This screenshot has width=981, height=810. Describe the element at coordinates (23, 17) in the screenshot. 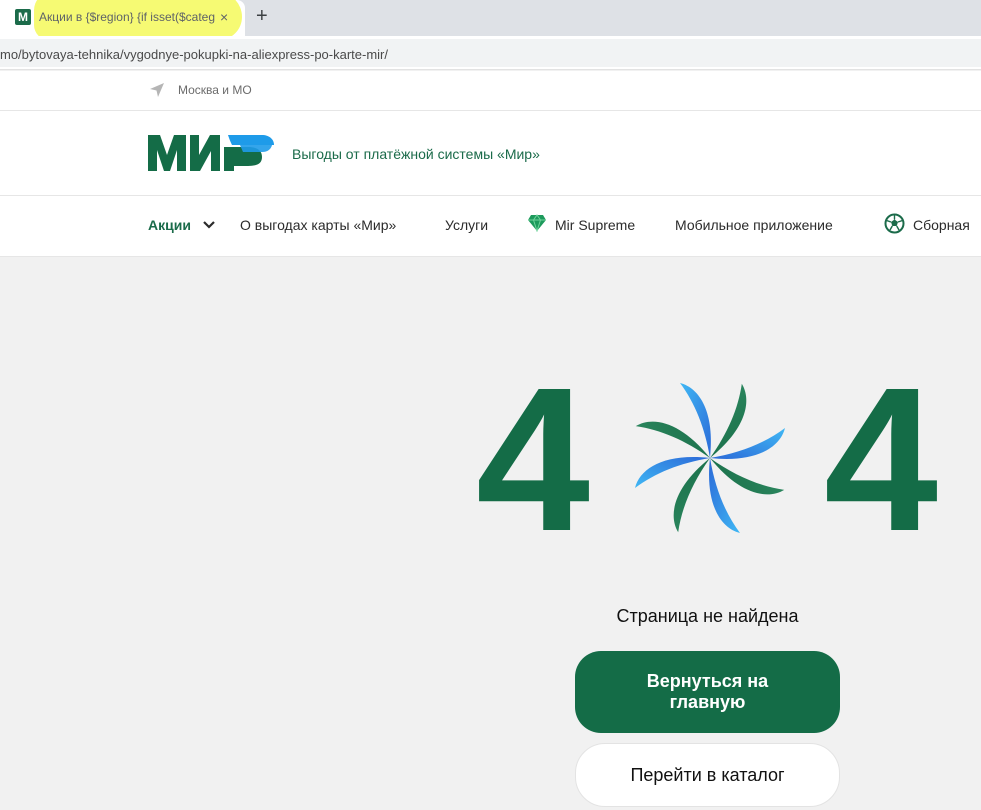

I see `site-favicon-icon: М` at that location.